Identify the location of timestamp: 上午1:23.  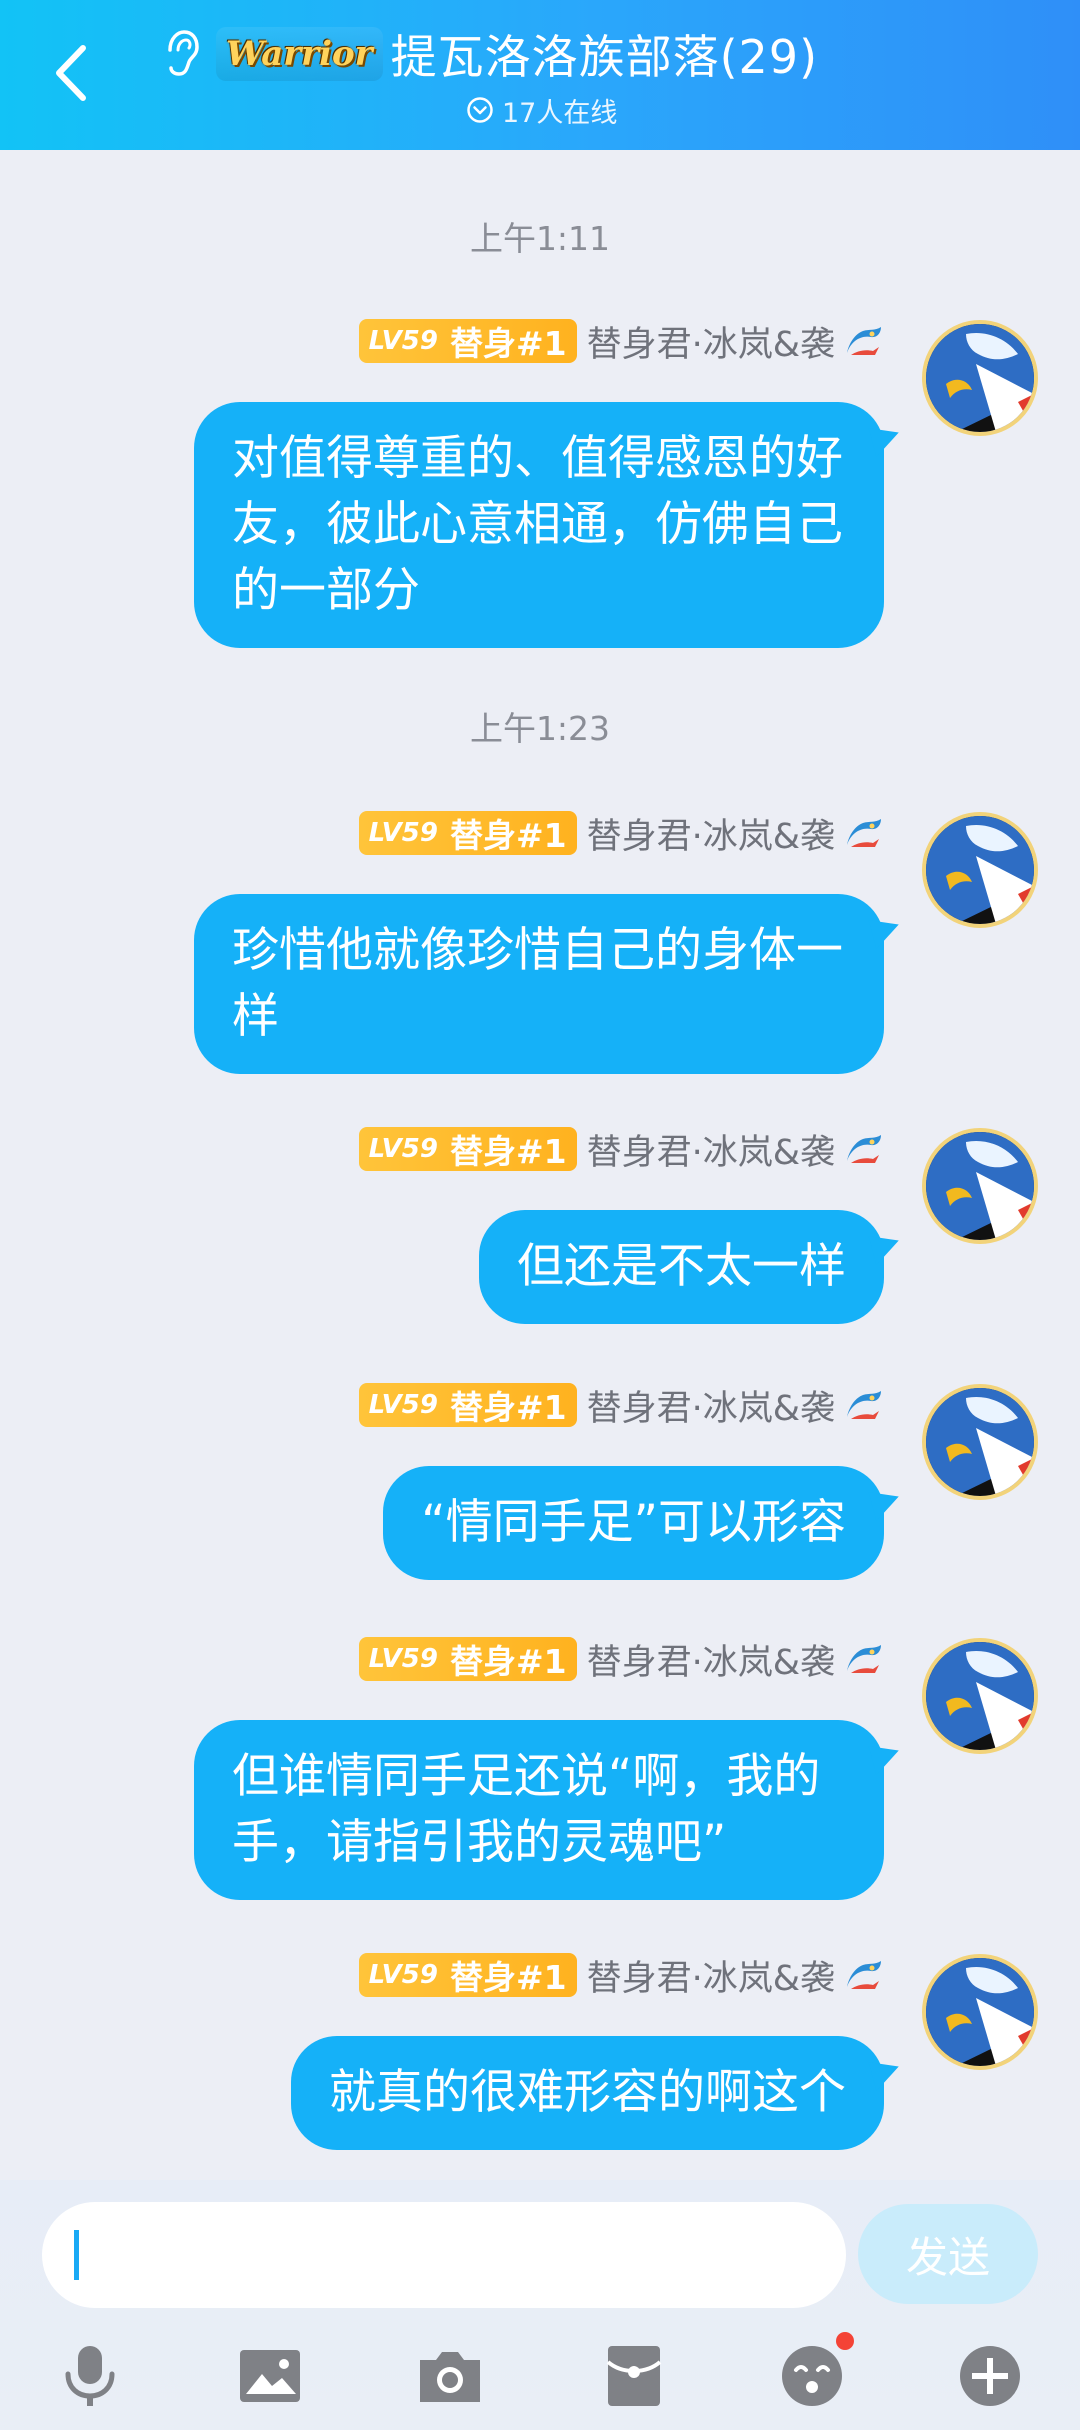
(540, 728).